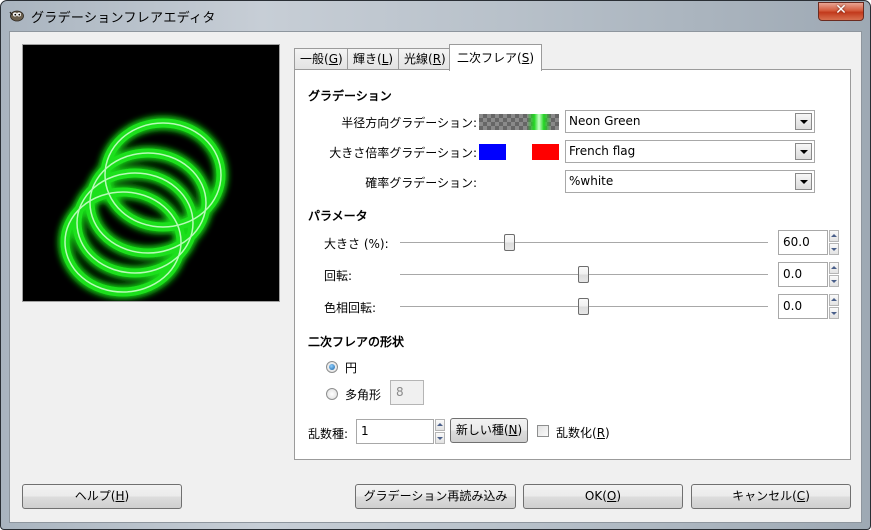 The width and height of the screenshot is (871, 530). Describe the element at coordinates (321, 59) in the screenshot. I see `tab-general: 一般(G)` at that location.